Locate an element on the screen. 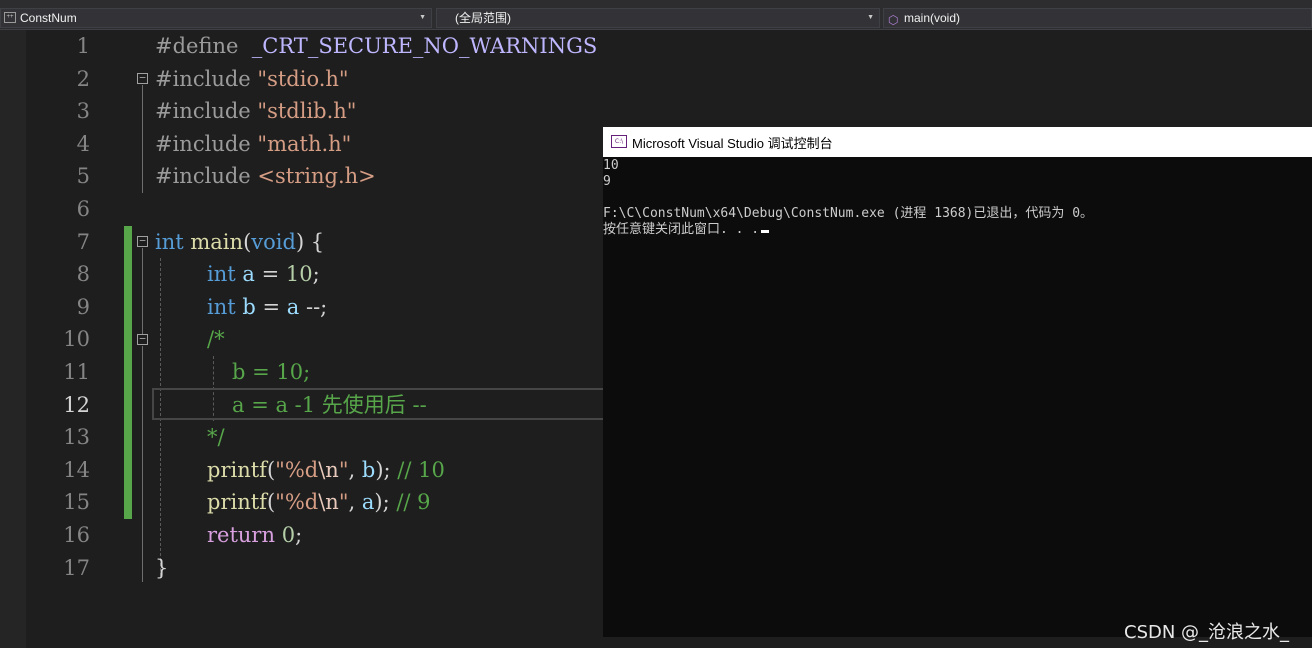 This screenshot has height=648, width=1312. project-dropdown: ++ ConstNum ▼ is located at coordinates (216, 18).